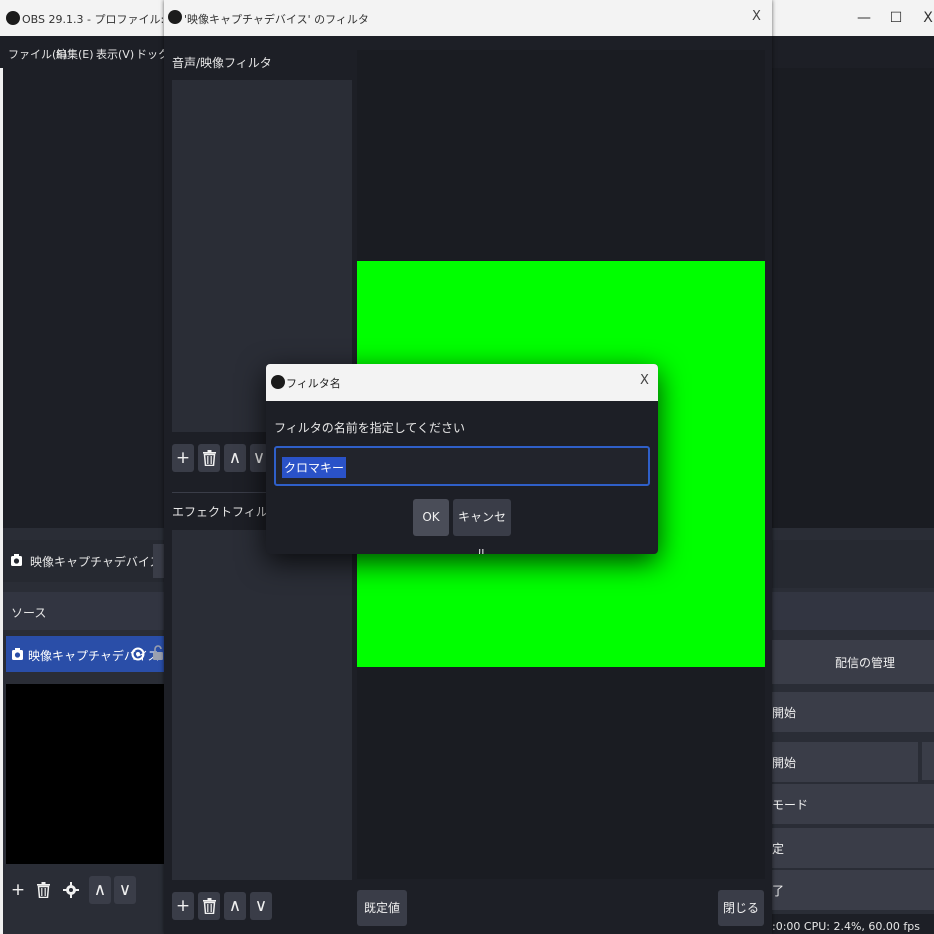  Describe the element at coordinates (864, 18) in the screenshot. I see `minimize-button: —` at that location.